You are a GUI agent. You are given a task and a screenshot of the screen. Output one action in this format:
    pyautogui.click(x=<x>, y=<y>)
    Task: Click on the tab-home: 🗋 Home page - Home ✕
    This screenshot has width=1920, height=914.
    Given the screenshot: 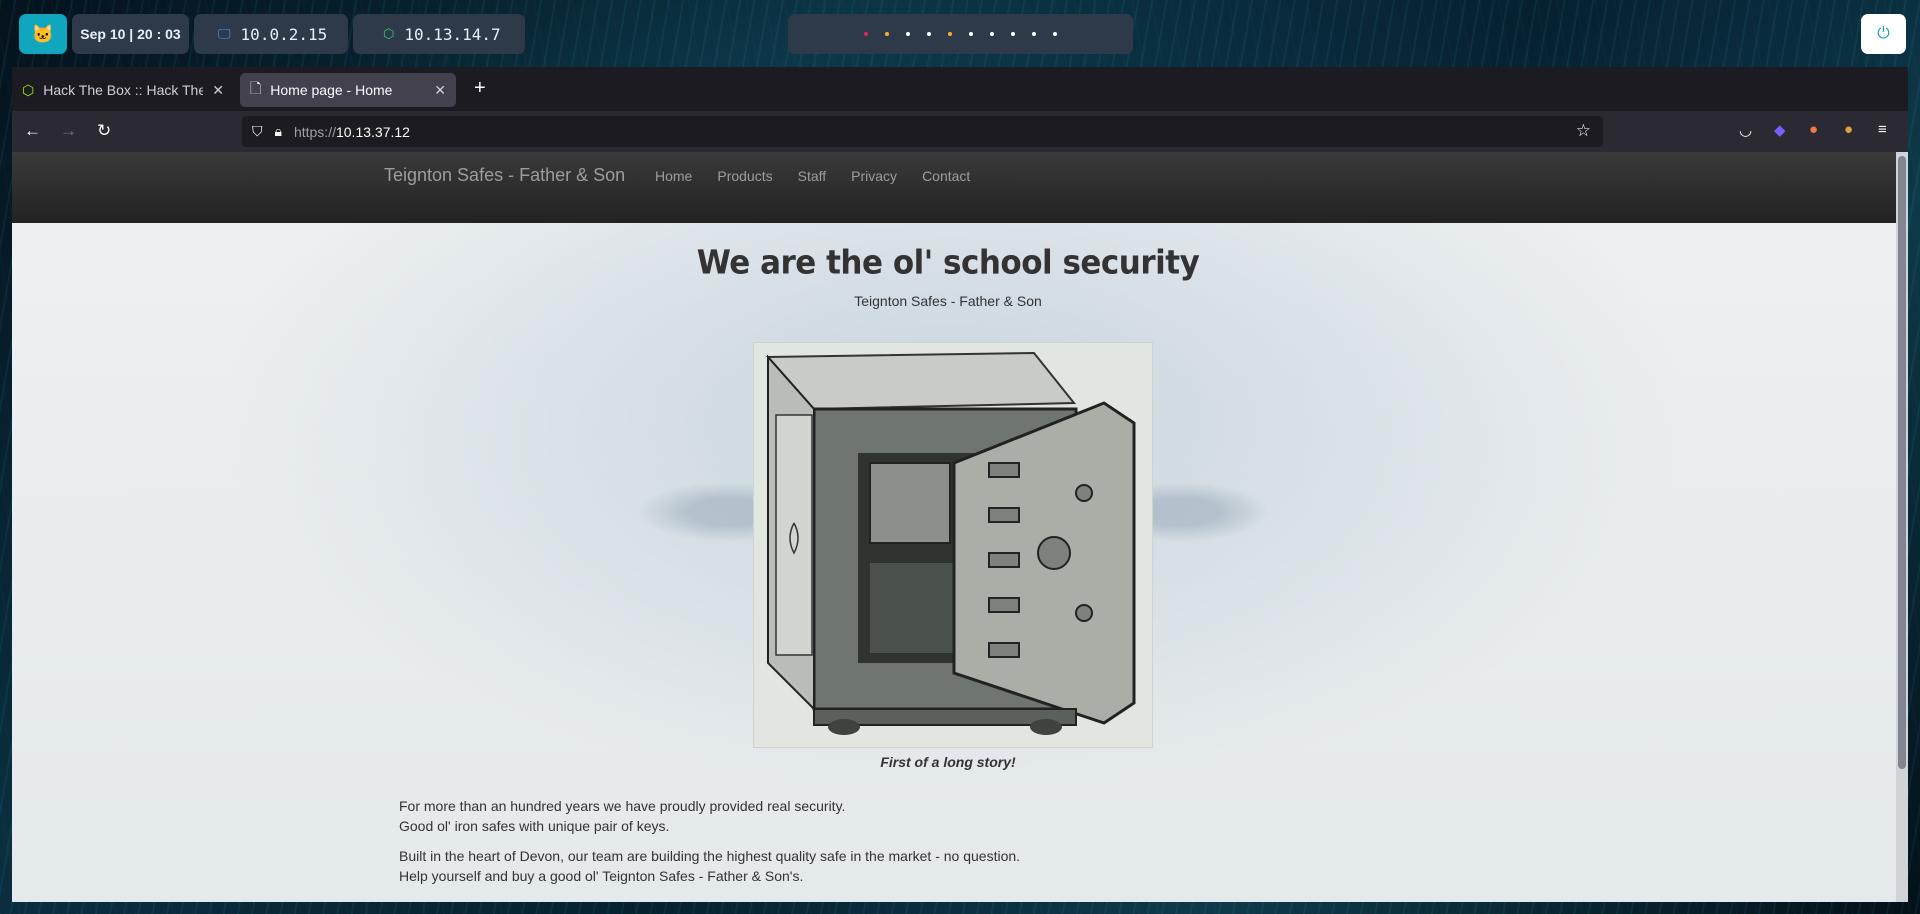 What is the action you would take?
    pyautogui.click(x=348, y=90)
    